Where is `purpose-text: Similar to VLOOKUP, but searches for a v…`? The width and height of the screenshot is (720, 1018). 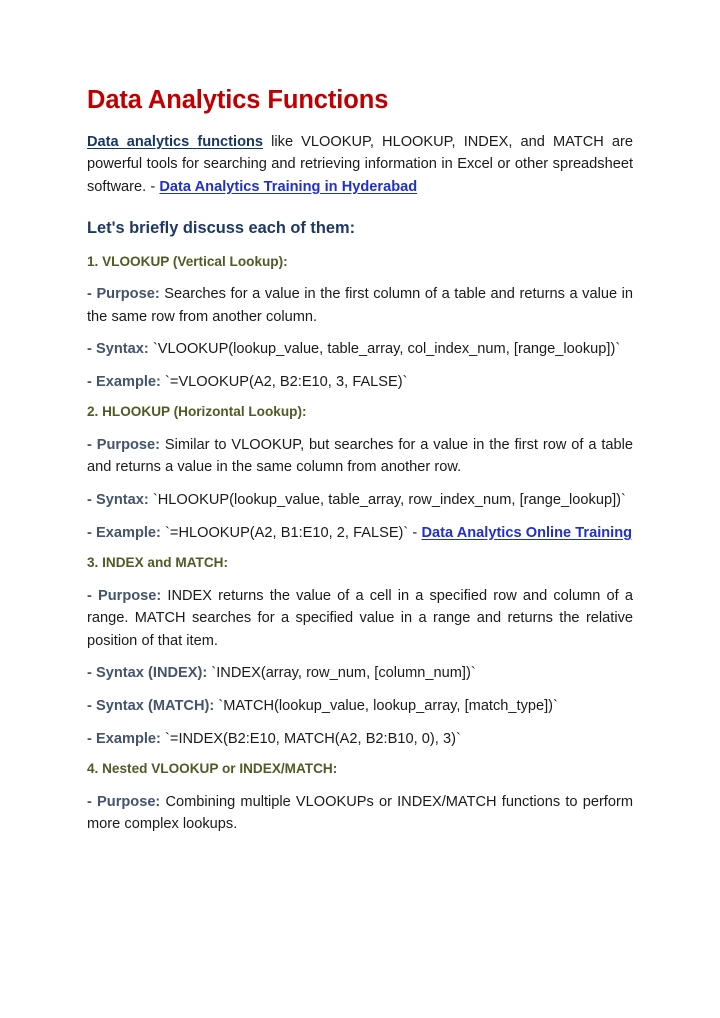
purpose-text: Similar to VLOOKUP, but searches for a v… is located at coordinates (360, 456).